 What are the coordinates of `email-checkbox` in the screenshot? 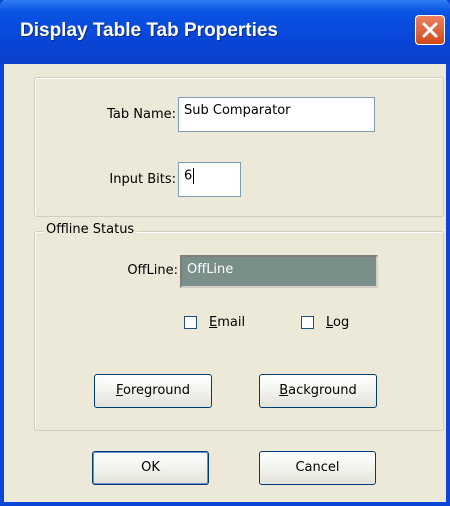 It's located at (190, 322).